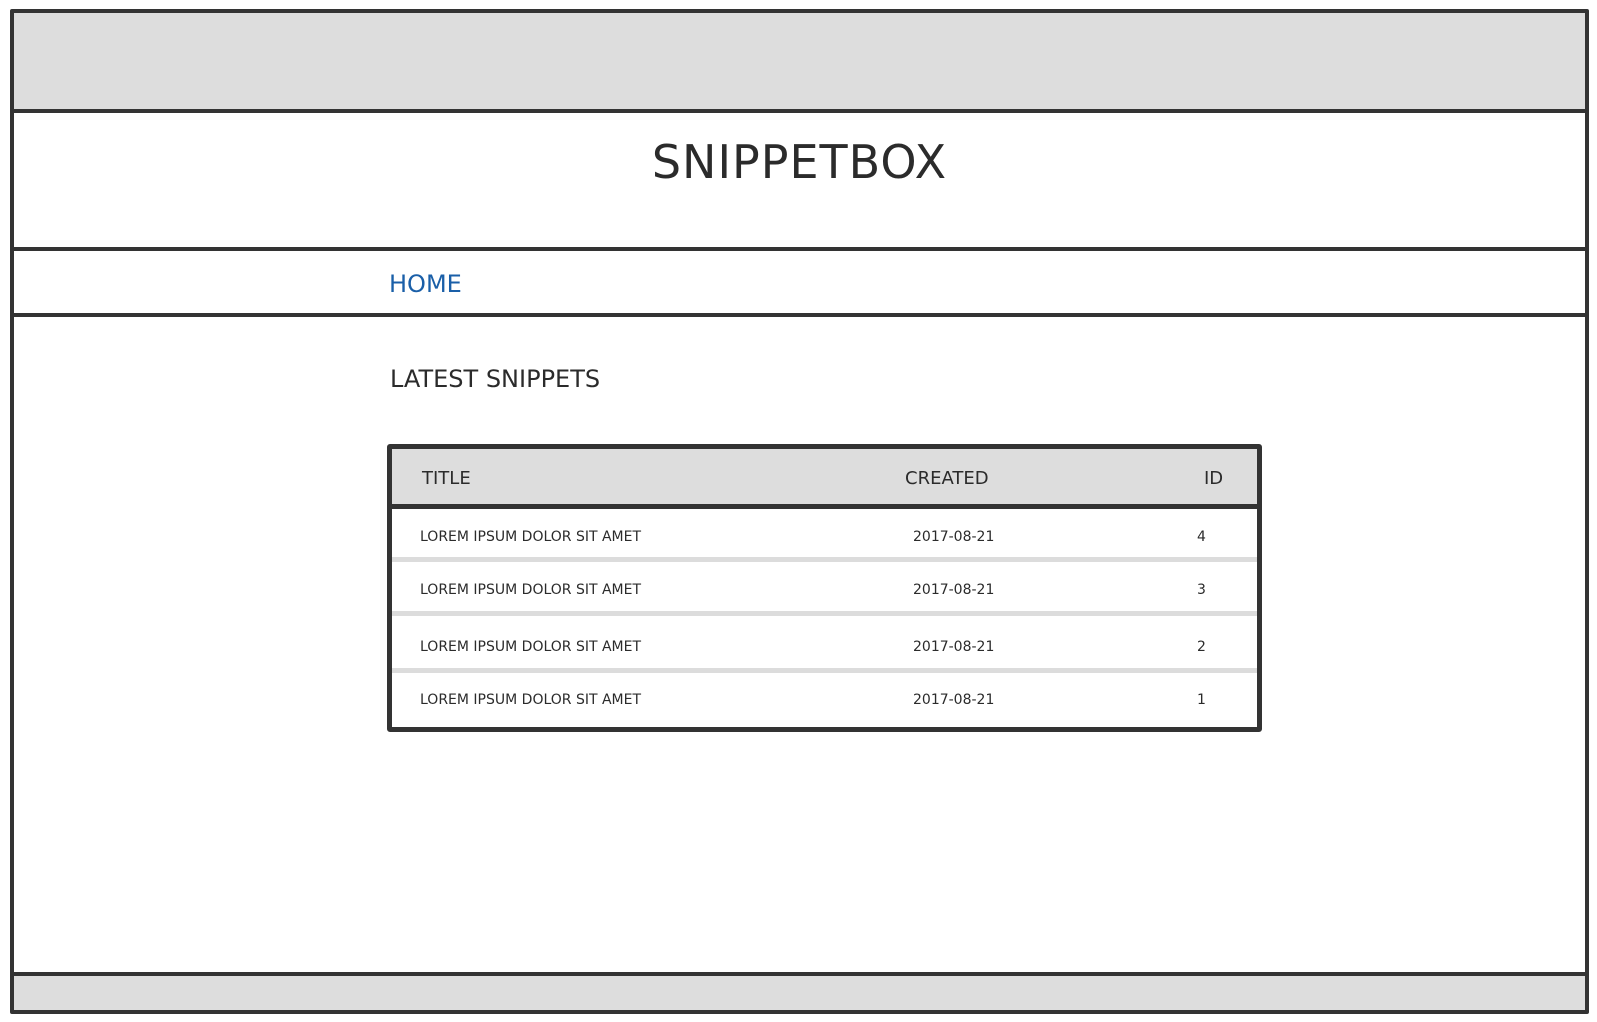  What do you see at coordinates (1201, 700) in the screenshot?
I see `snippet-id: 1` at bounding box center [1201, 700].